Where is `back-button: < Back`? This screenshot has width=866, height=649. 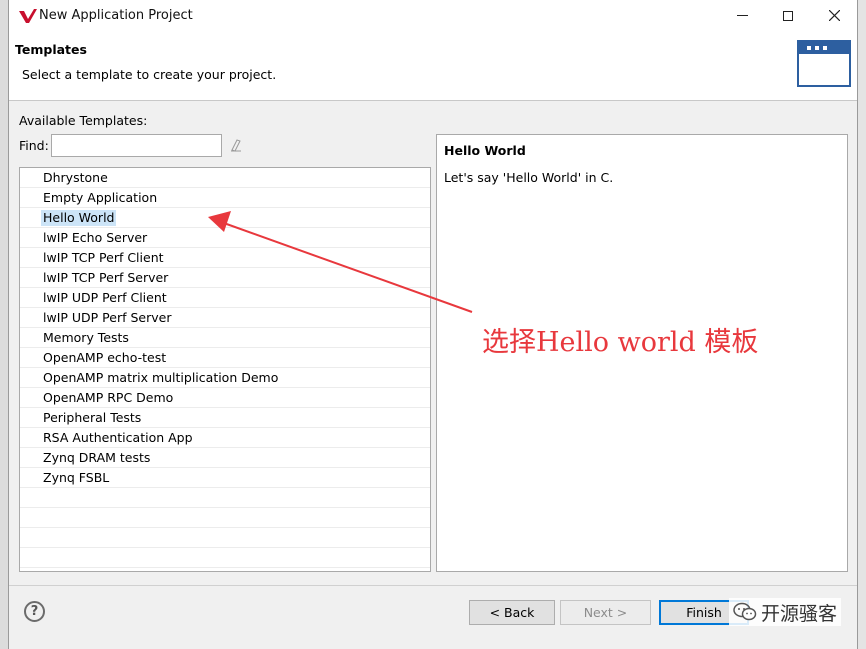
back-button: < Back is located at coordinates (512, 612).